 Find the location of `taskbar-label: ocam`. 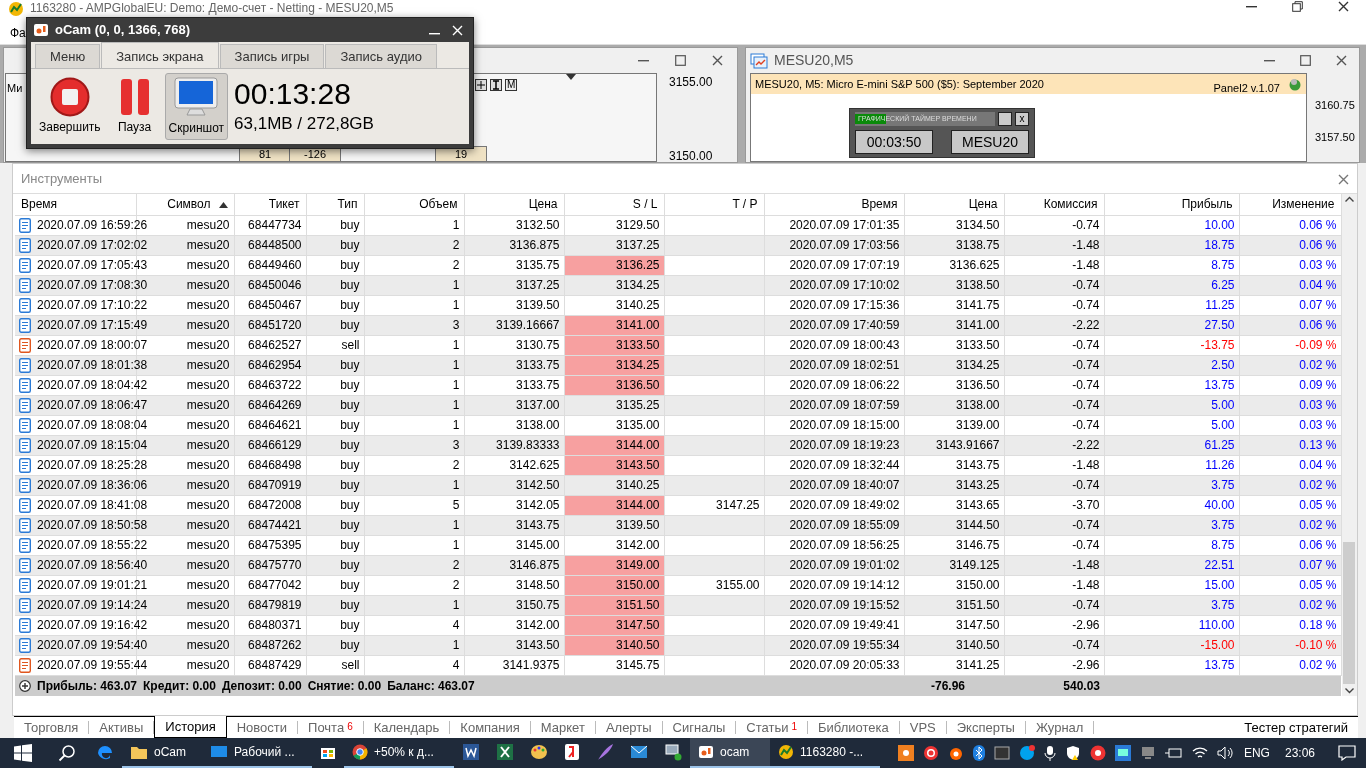

taskbar-label: ocam is located at coordinates (735, 752).